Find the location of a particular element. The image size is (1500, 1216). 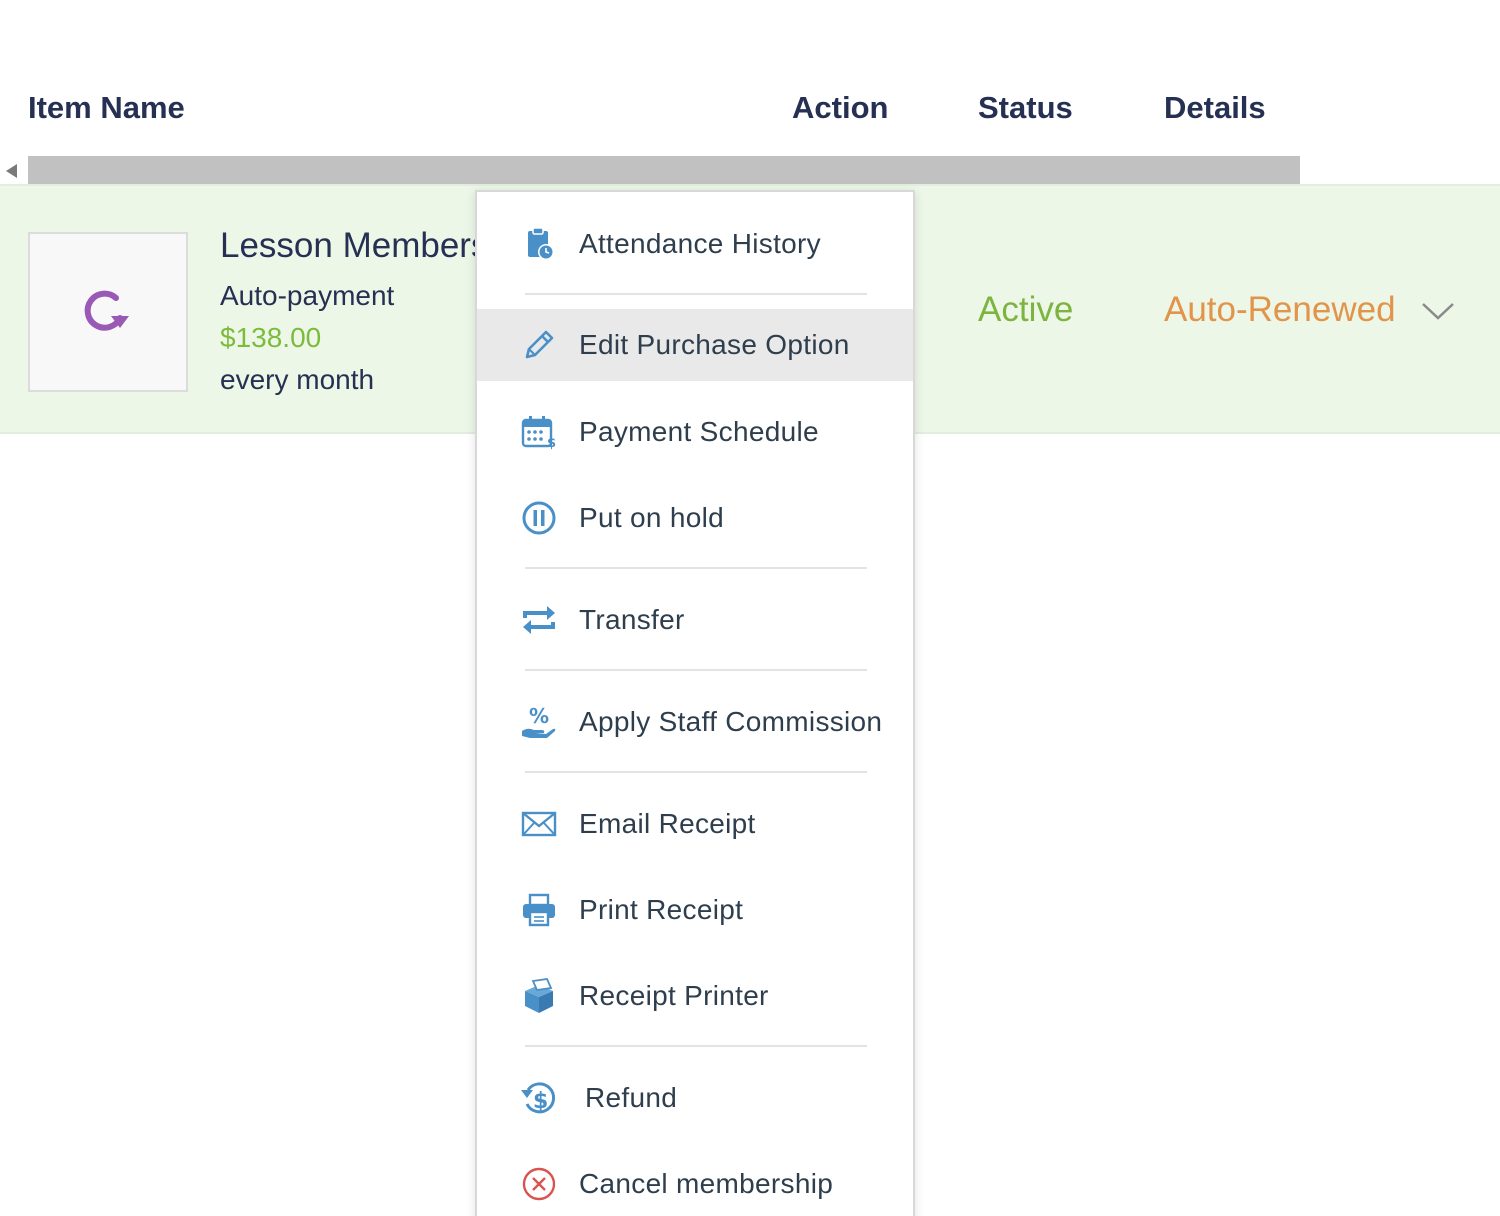

menu-item-label: Apply Staff Commission is located at coordinates (731, 721).